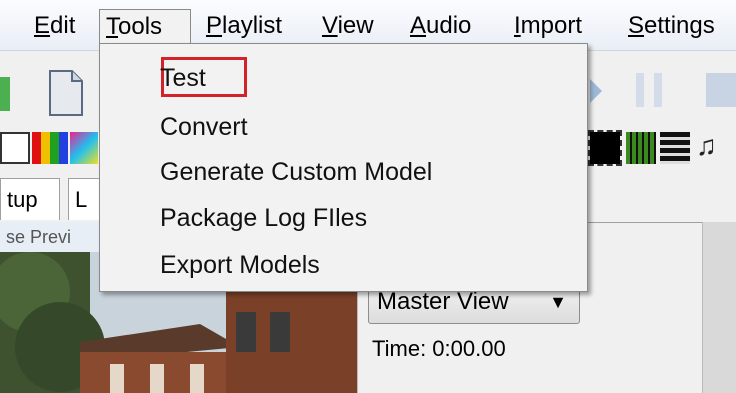  I want to click on menu-edit-label: dit, so click(63, 25).